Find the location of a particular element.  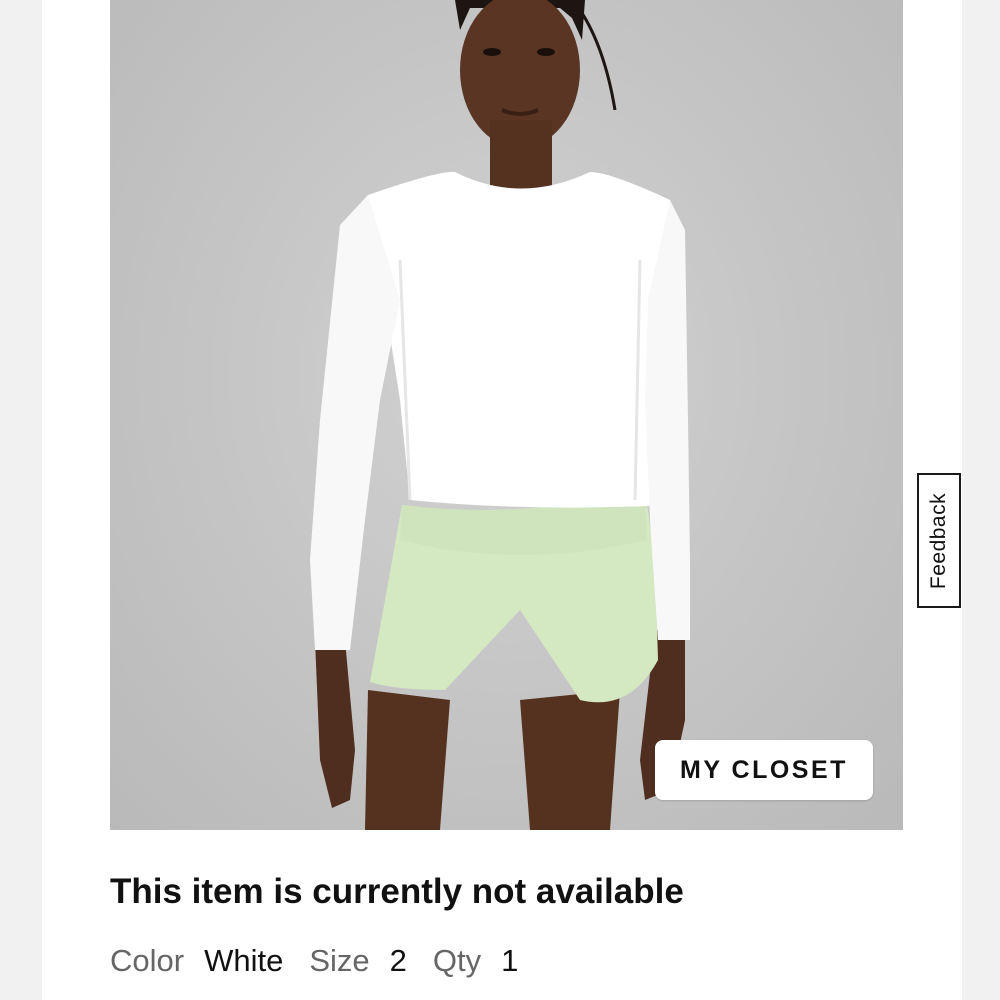

feedback-label: Feedback is located at coordinates (939, 540).